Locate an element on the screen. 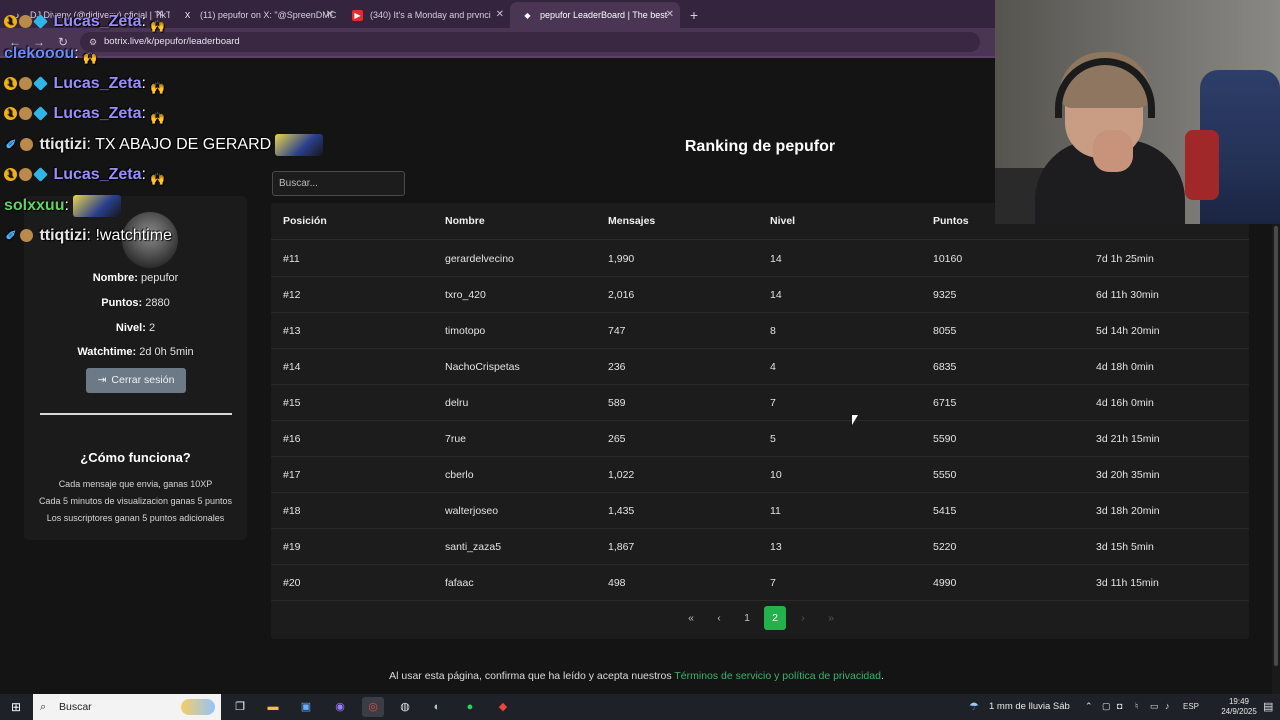  table-row: #17 cberlo 1,022 10 5550 3d 20h 35min is located at coordinates (760, 475).